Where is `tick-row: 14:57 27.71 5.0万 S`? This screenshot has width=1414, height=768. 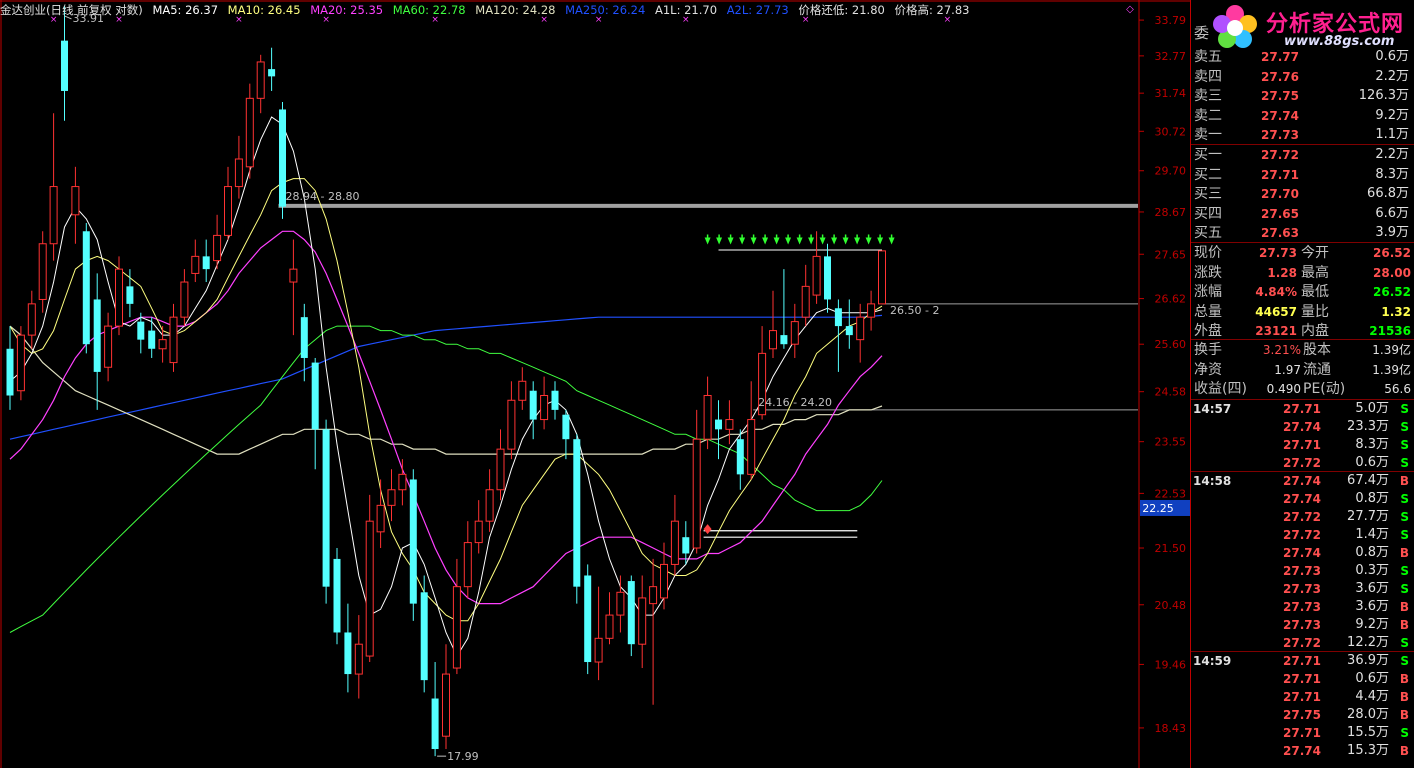
tick-row: 14:57 27.71 5.0万 S is located at coordinates (1302, 409).